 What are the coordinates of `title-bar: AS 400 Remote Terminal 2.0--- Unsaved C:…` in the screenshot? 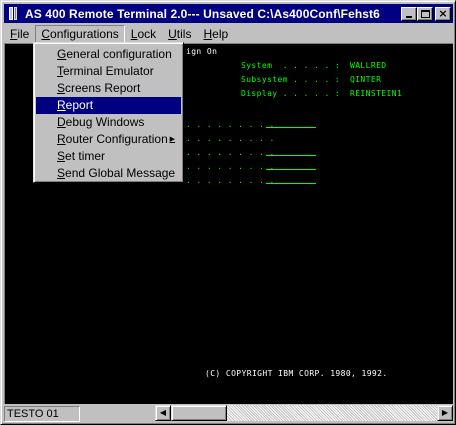 It's located at (228, 13).